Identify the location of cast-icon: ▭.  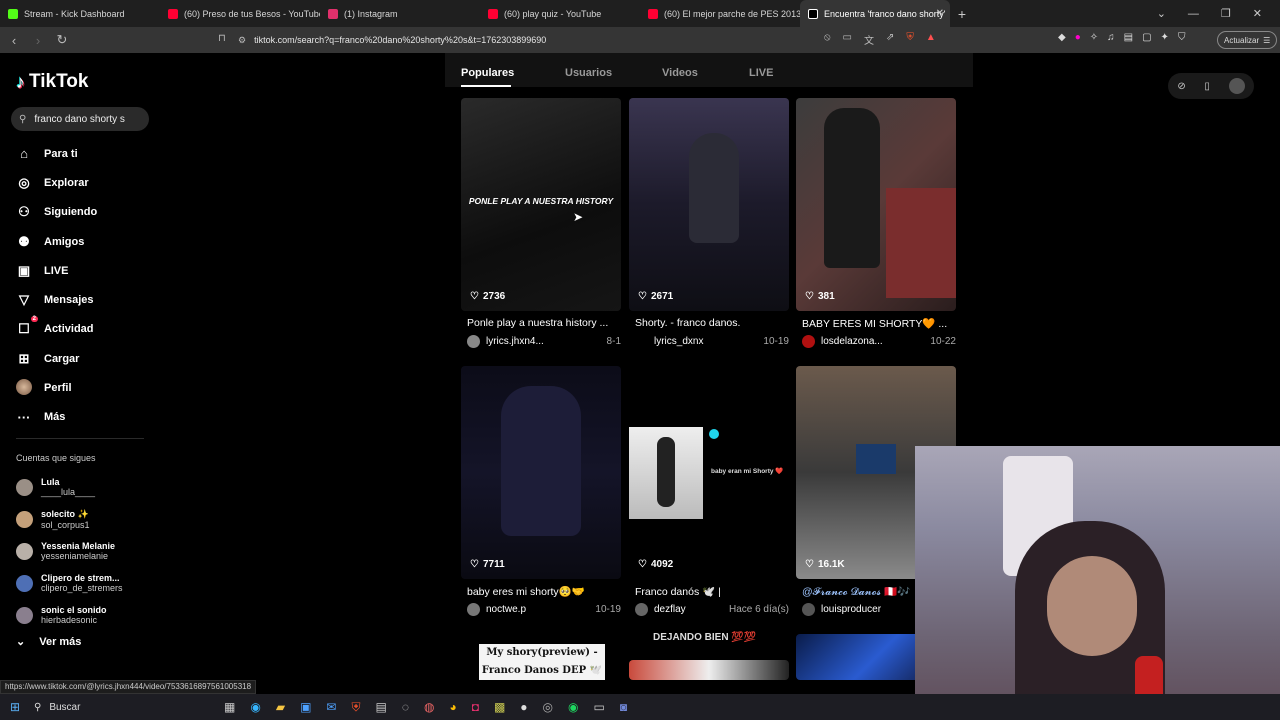
(847, 39).